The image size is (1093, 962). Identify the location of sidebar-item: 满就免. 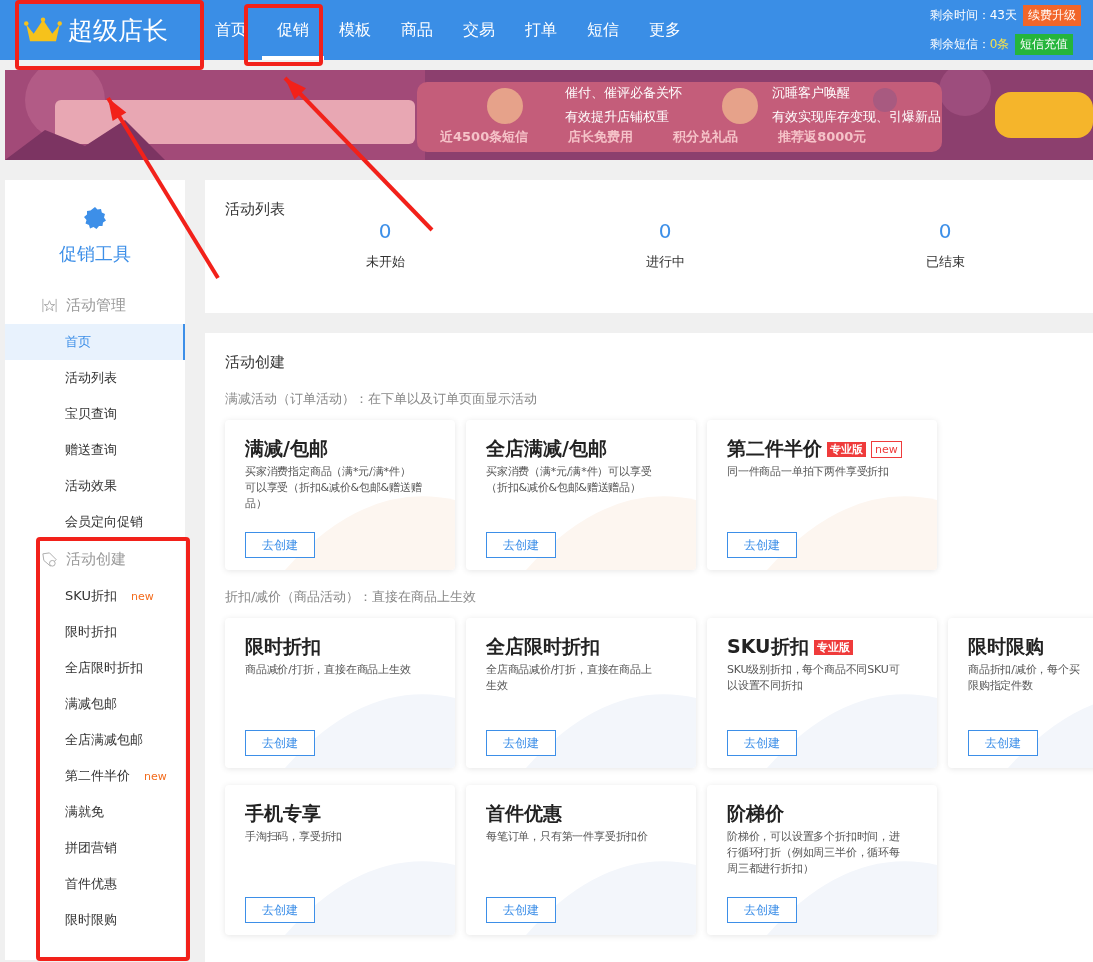
(95, 812).